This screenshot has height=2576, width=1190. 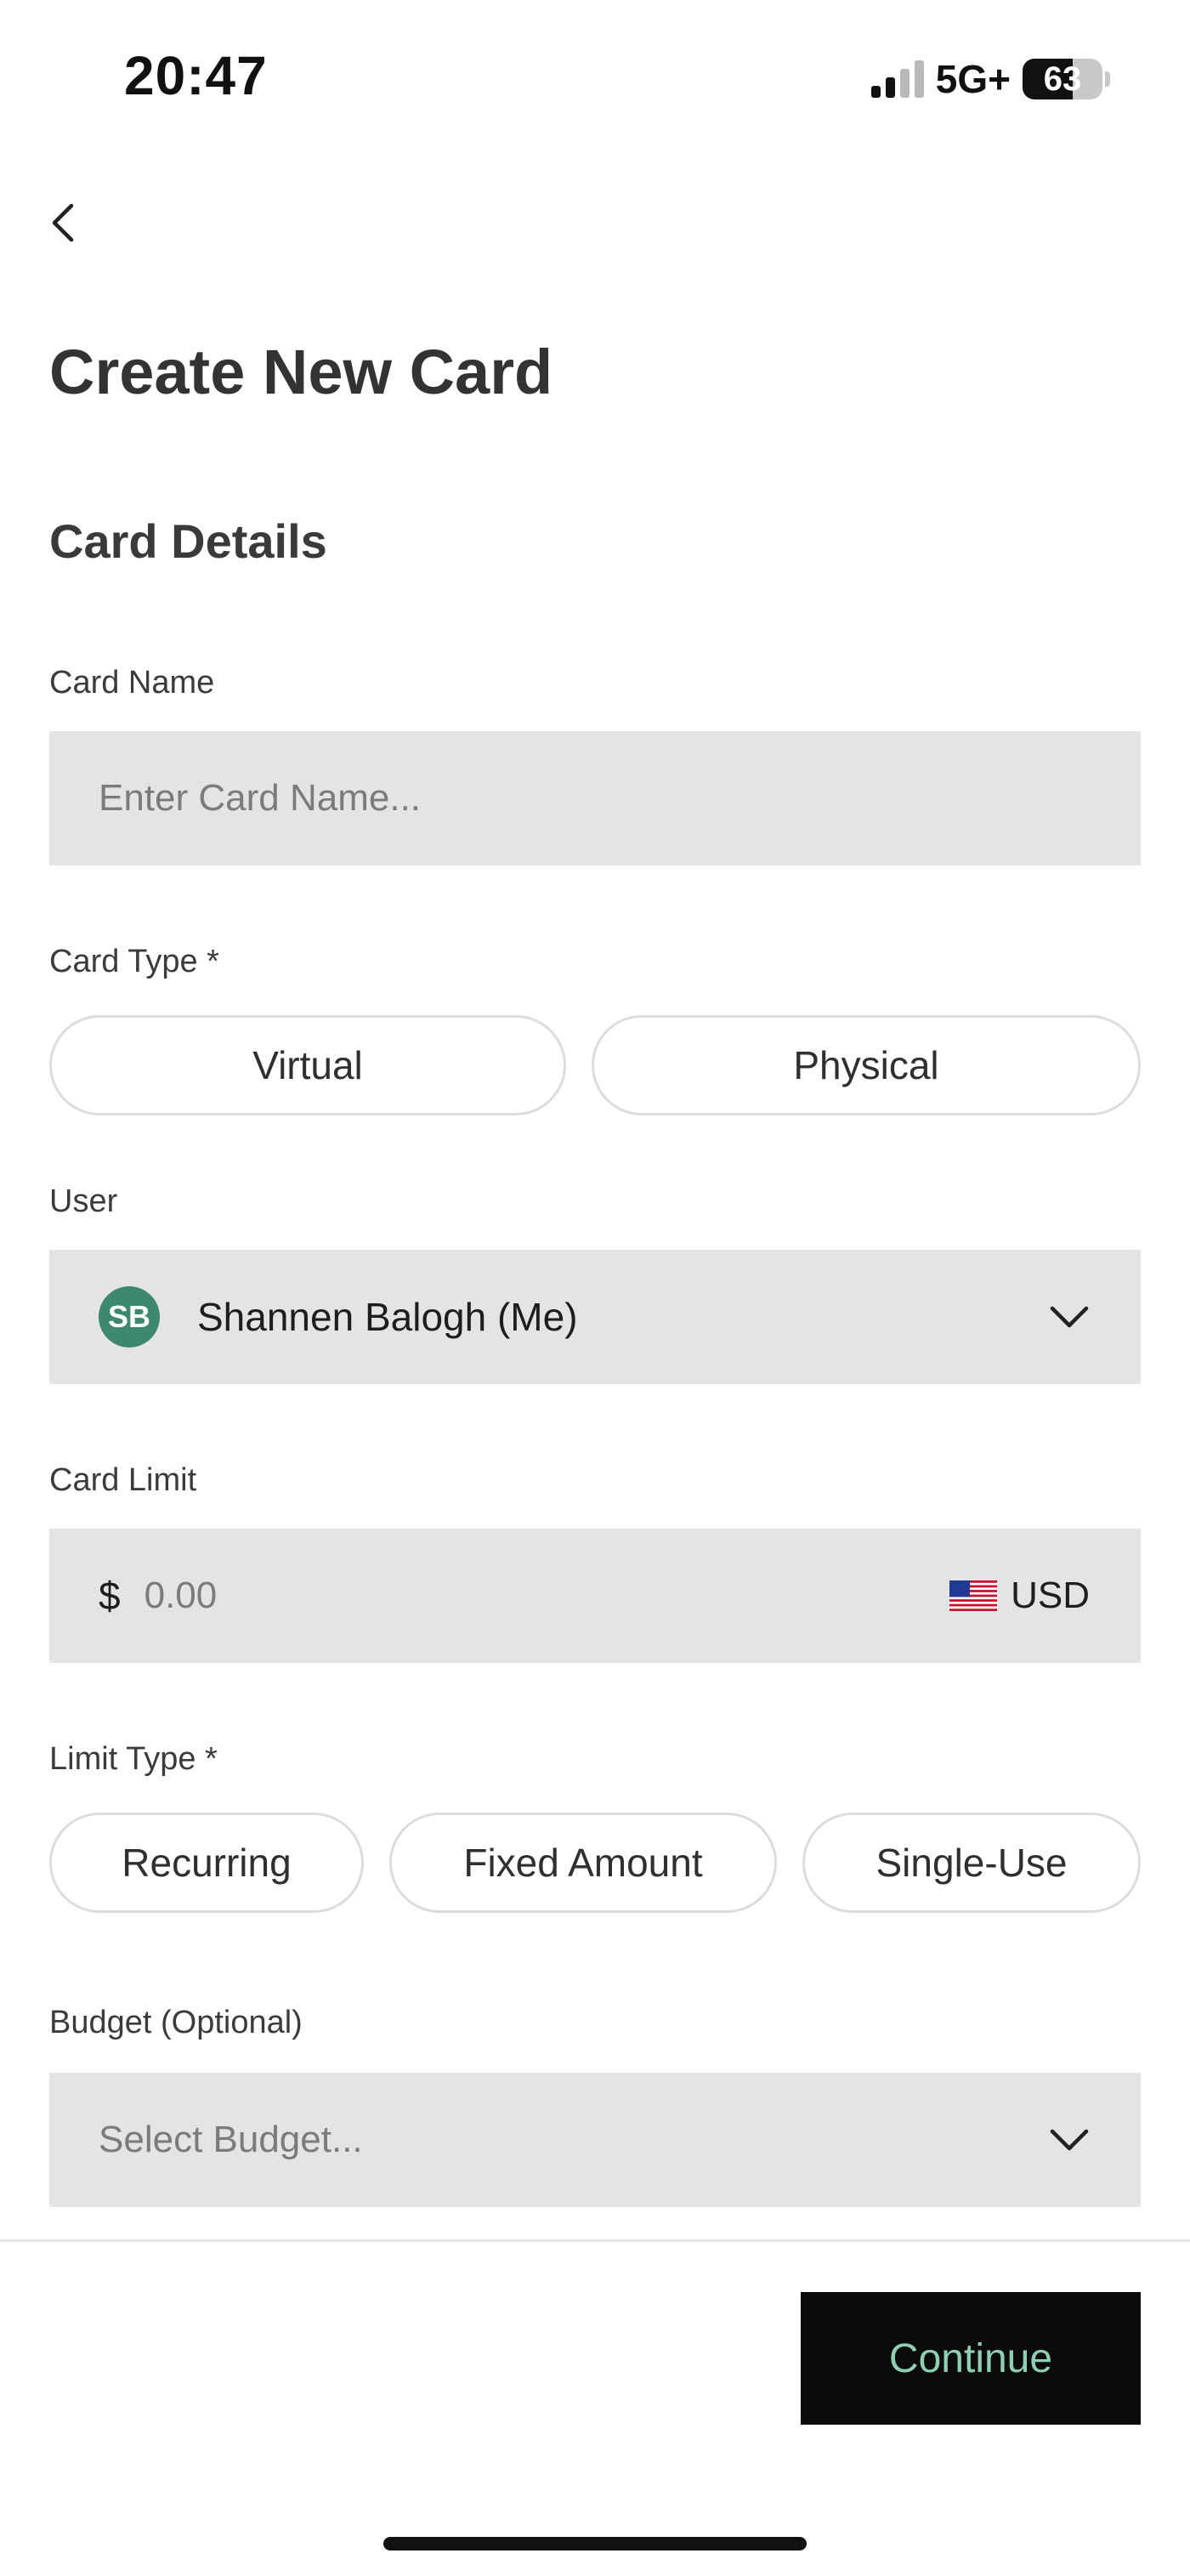 I want to click on back-button, so click(x=63, y=222).